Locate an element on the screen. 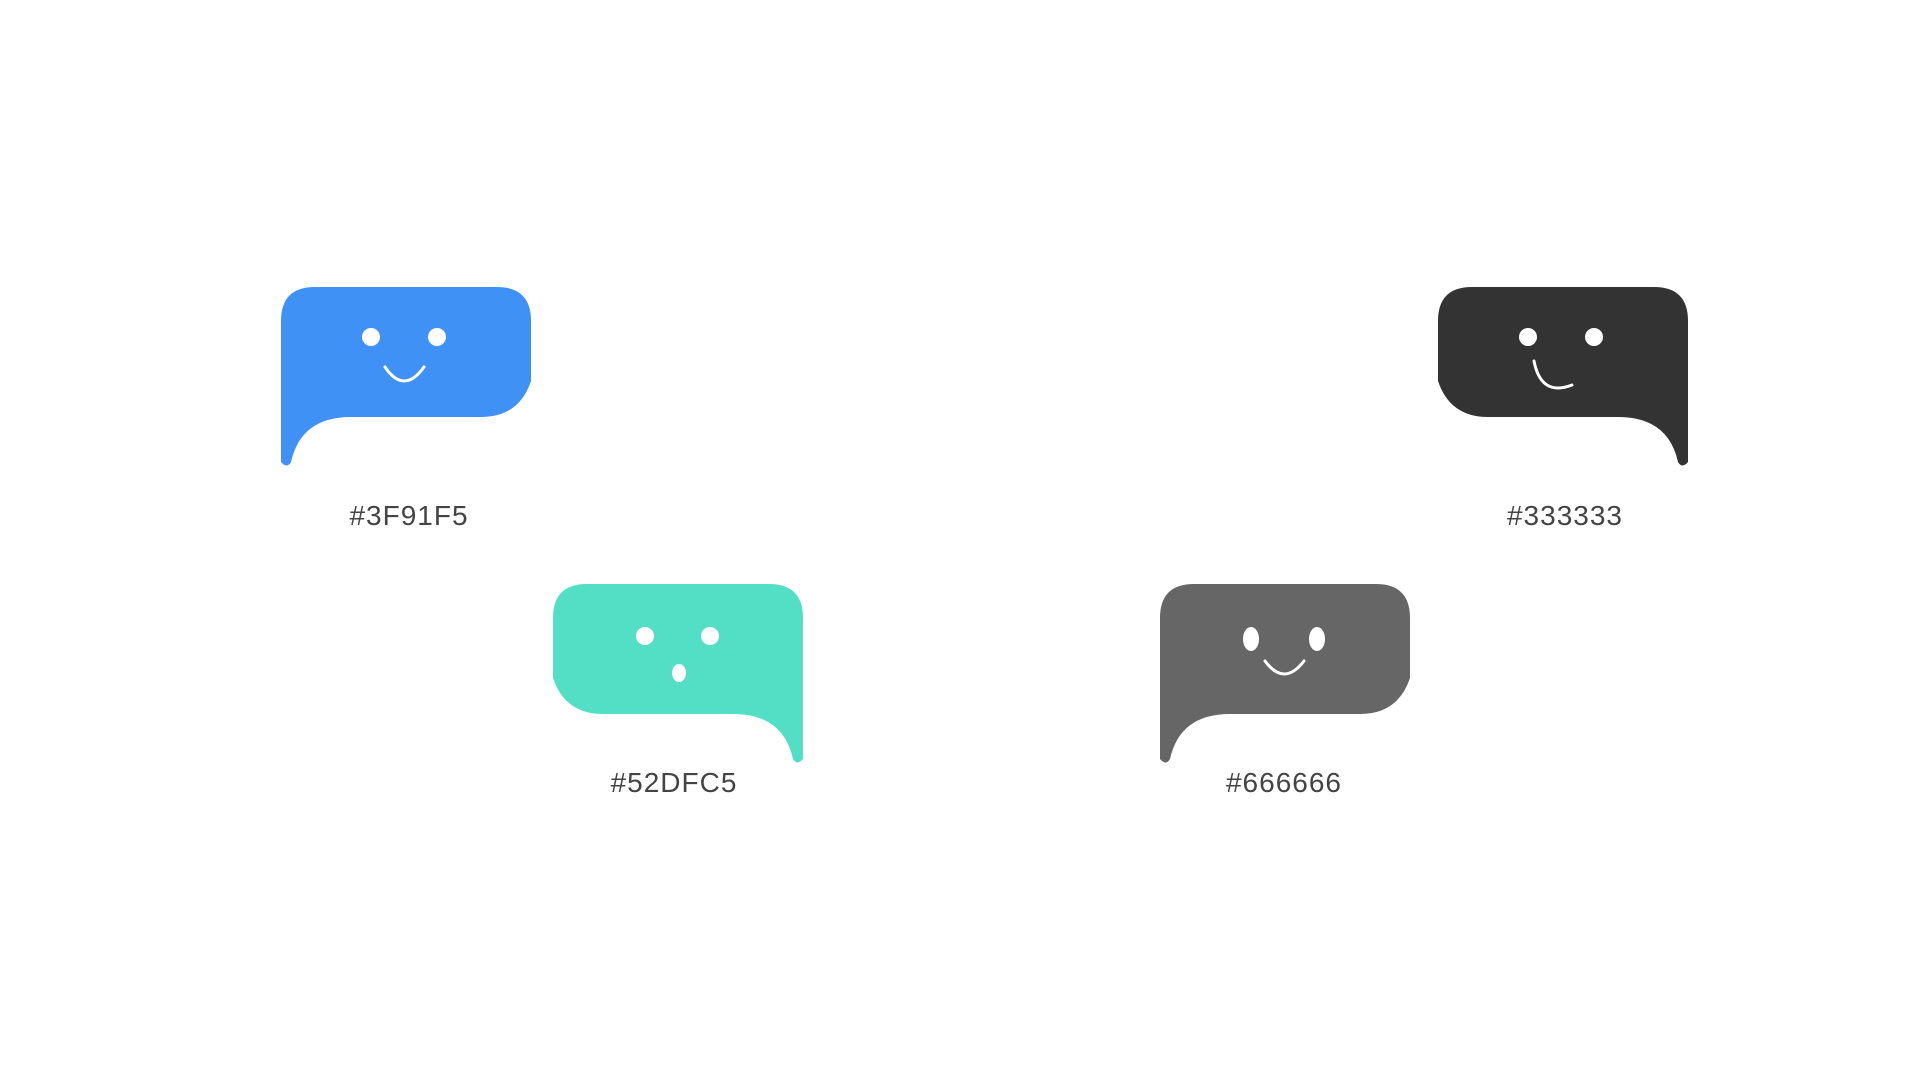 This screenshot has height=1080, width=1920. swatch-label-gray: #666666 is located at coordinates (1283, 782).